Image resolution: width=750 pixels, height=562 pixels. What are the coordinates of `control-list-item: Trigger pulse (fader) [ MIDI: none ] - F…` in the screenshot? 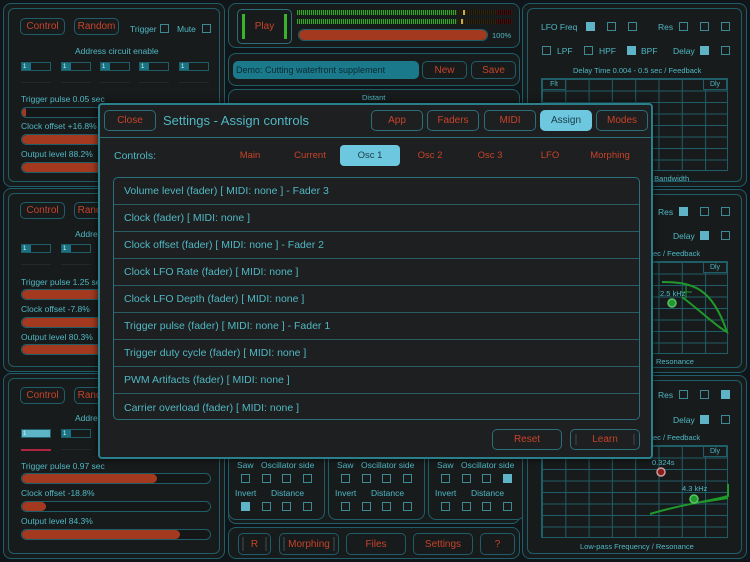 It's located at (376, 326).